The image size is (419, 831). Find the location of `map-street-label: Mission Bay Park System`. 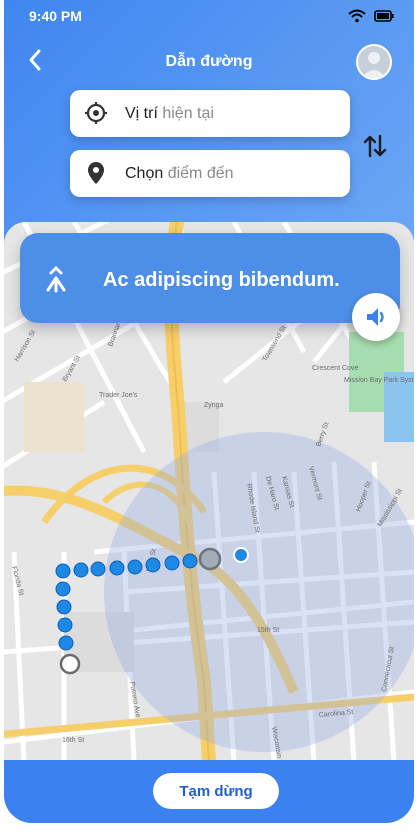

map-street-label: Mission Bay Park System is located at coordinates (379, 380).